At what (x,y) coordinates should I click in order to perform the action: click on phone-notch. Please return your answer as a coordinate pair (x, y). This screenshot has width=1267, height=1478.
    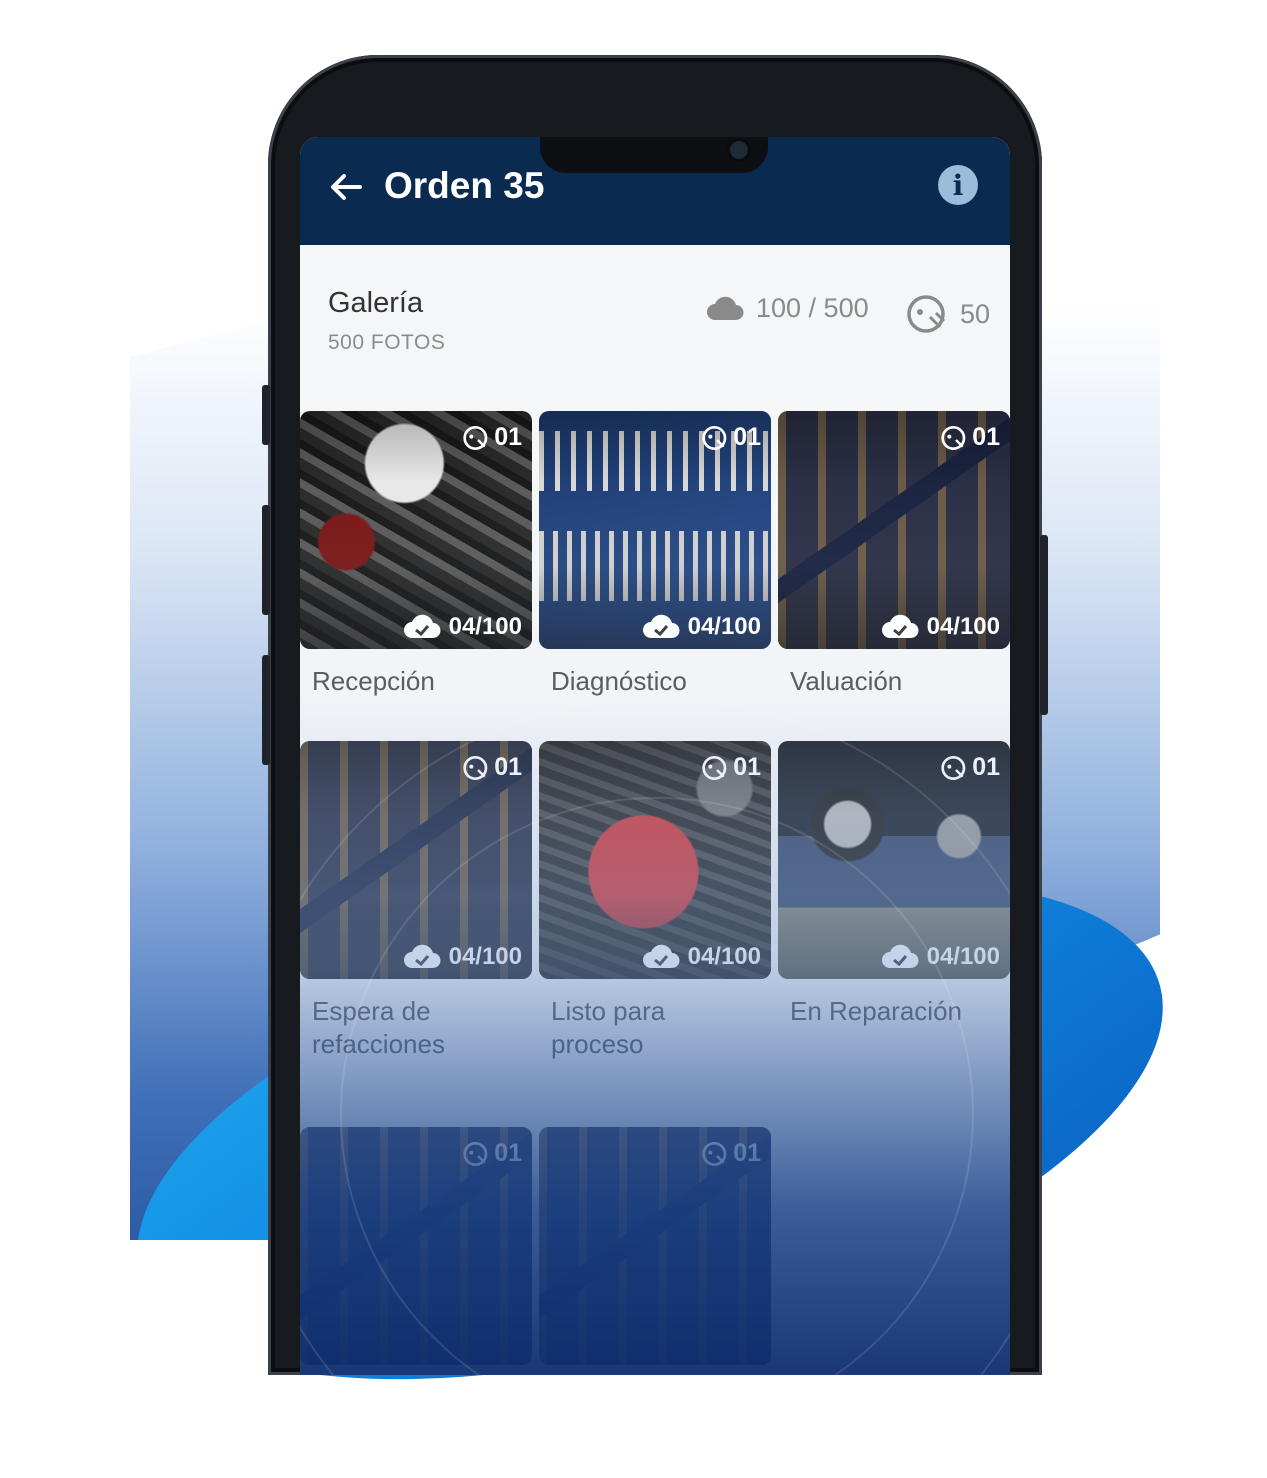
    Looking at the image, I should click on (654, 155).